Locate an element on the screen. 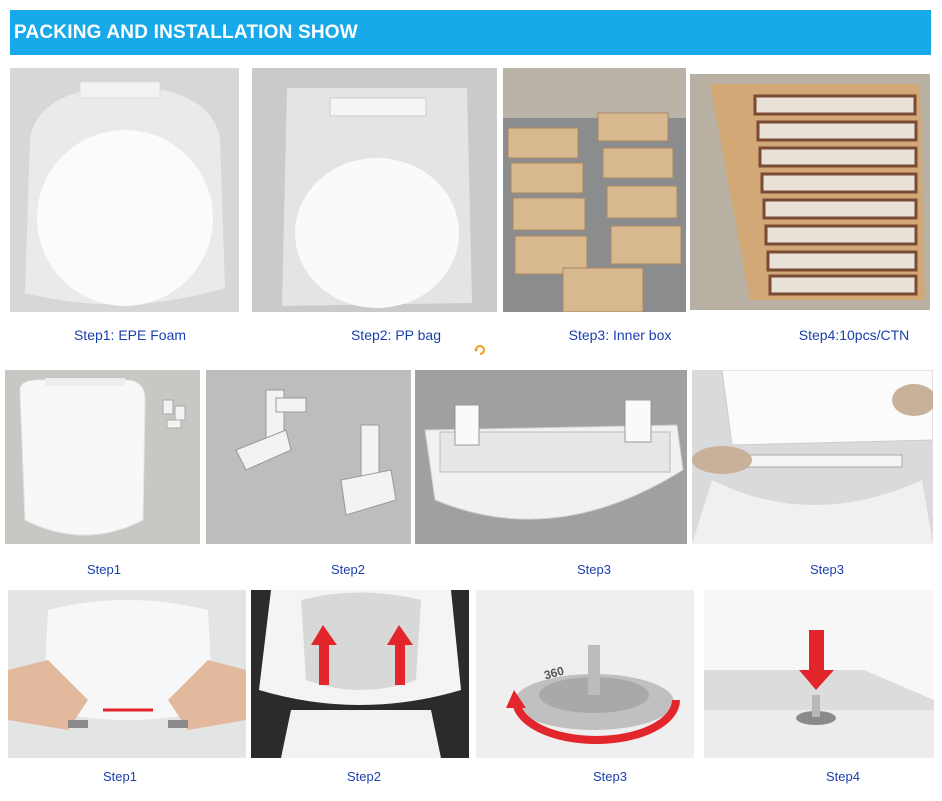 The height and width of the screenshot is (801, 942). photo-lift-arrows is located at coordinates (360, 674).